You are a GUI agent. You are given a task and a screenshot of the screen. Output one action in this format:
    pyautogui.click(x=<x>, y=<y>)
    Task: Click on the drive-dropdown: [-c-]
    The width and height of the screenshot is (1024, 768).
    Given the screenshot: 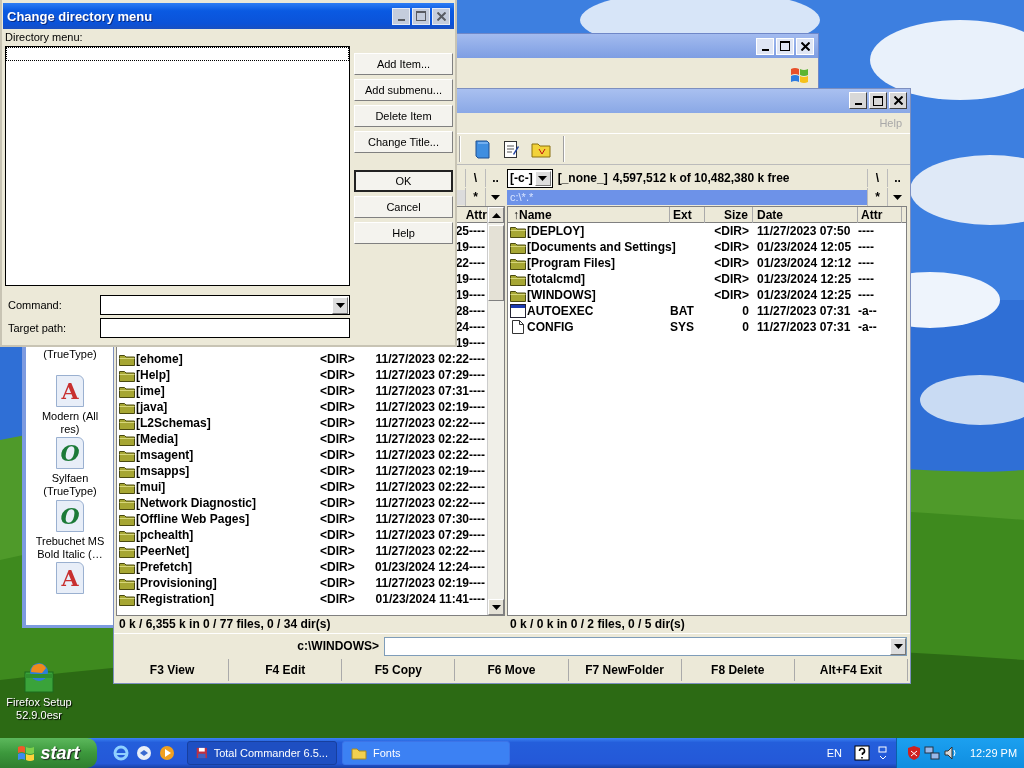 What is the action you would take?
    pyautogui.click(x=530, y=178)
    